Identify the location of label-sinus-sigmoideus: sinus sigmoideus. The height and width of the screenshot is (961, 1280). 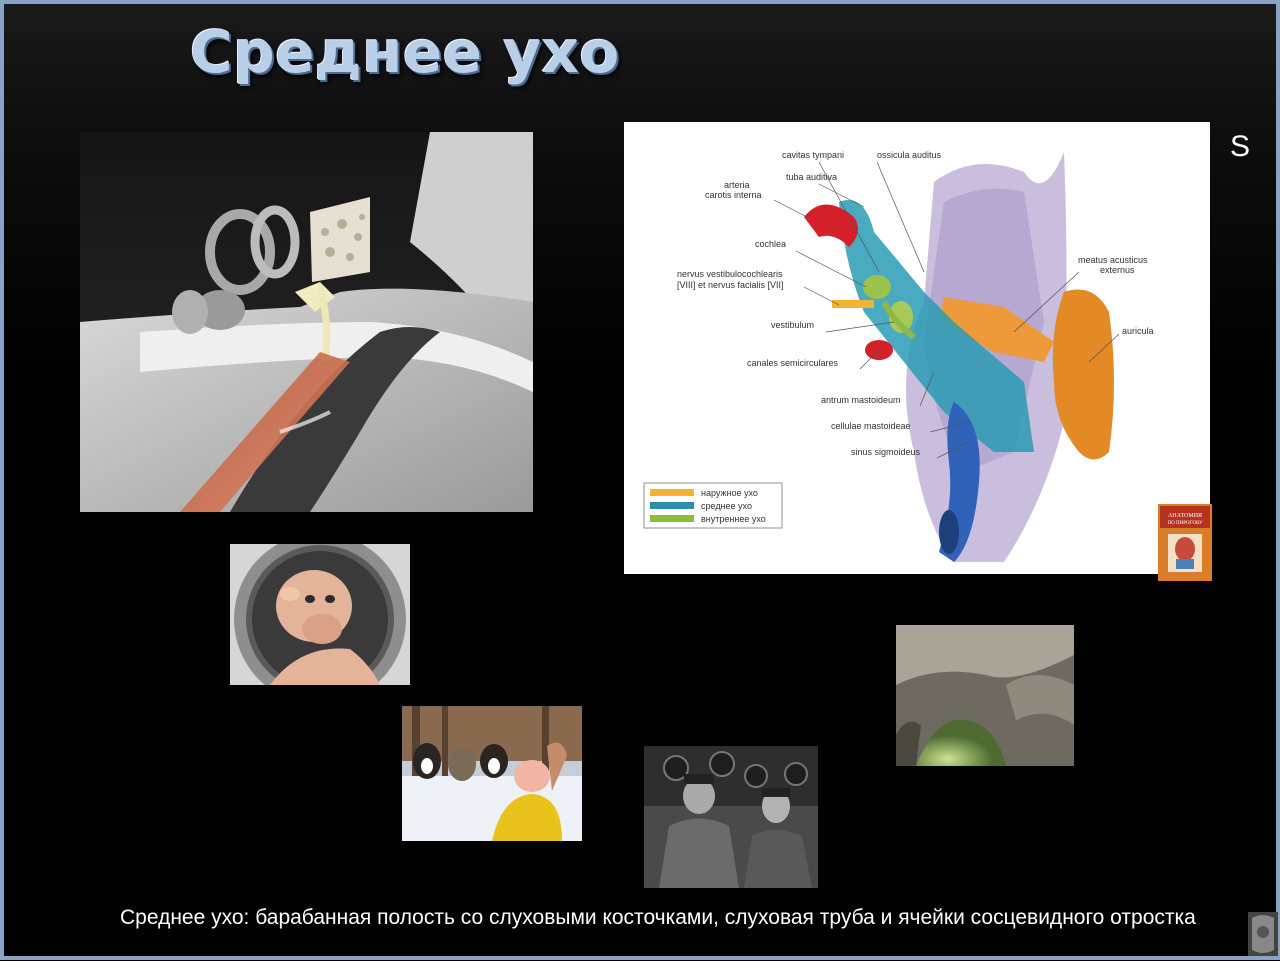
(886, 452).